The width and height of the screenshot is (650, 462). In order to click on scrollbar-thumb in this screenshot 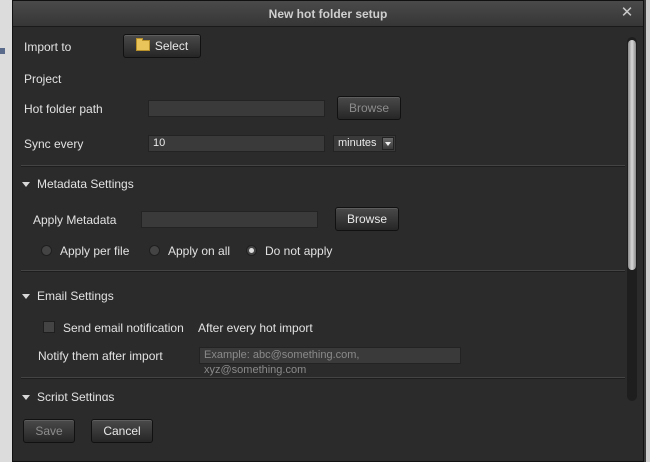, I will do `click(632, 155)`.